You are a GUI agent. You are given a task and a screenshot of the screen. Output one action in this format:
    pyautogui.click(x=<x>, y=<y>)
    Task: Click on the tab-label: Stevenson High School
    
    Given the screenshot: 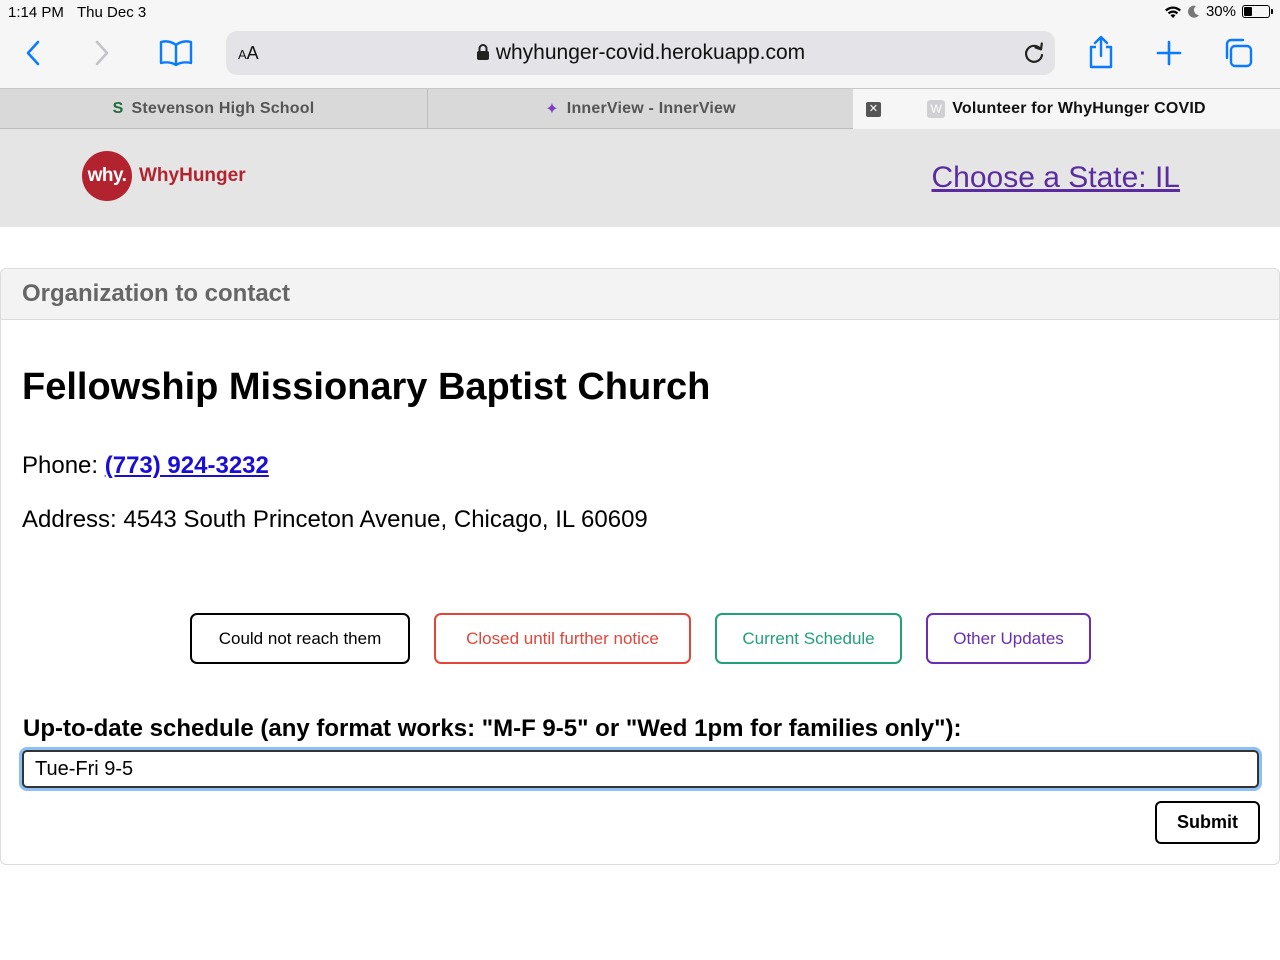 What is the action you would take?
    pyautogui.click(x=223, y=108)
    